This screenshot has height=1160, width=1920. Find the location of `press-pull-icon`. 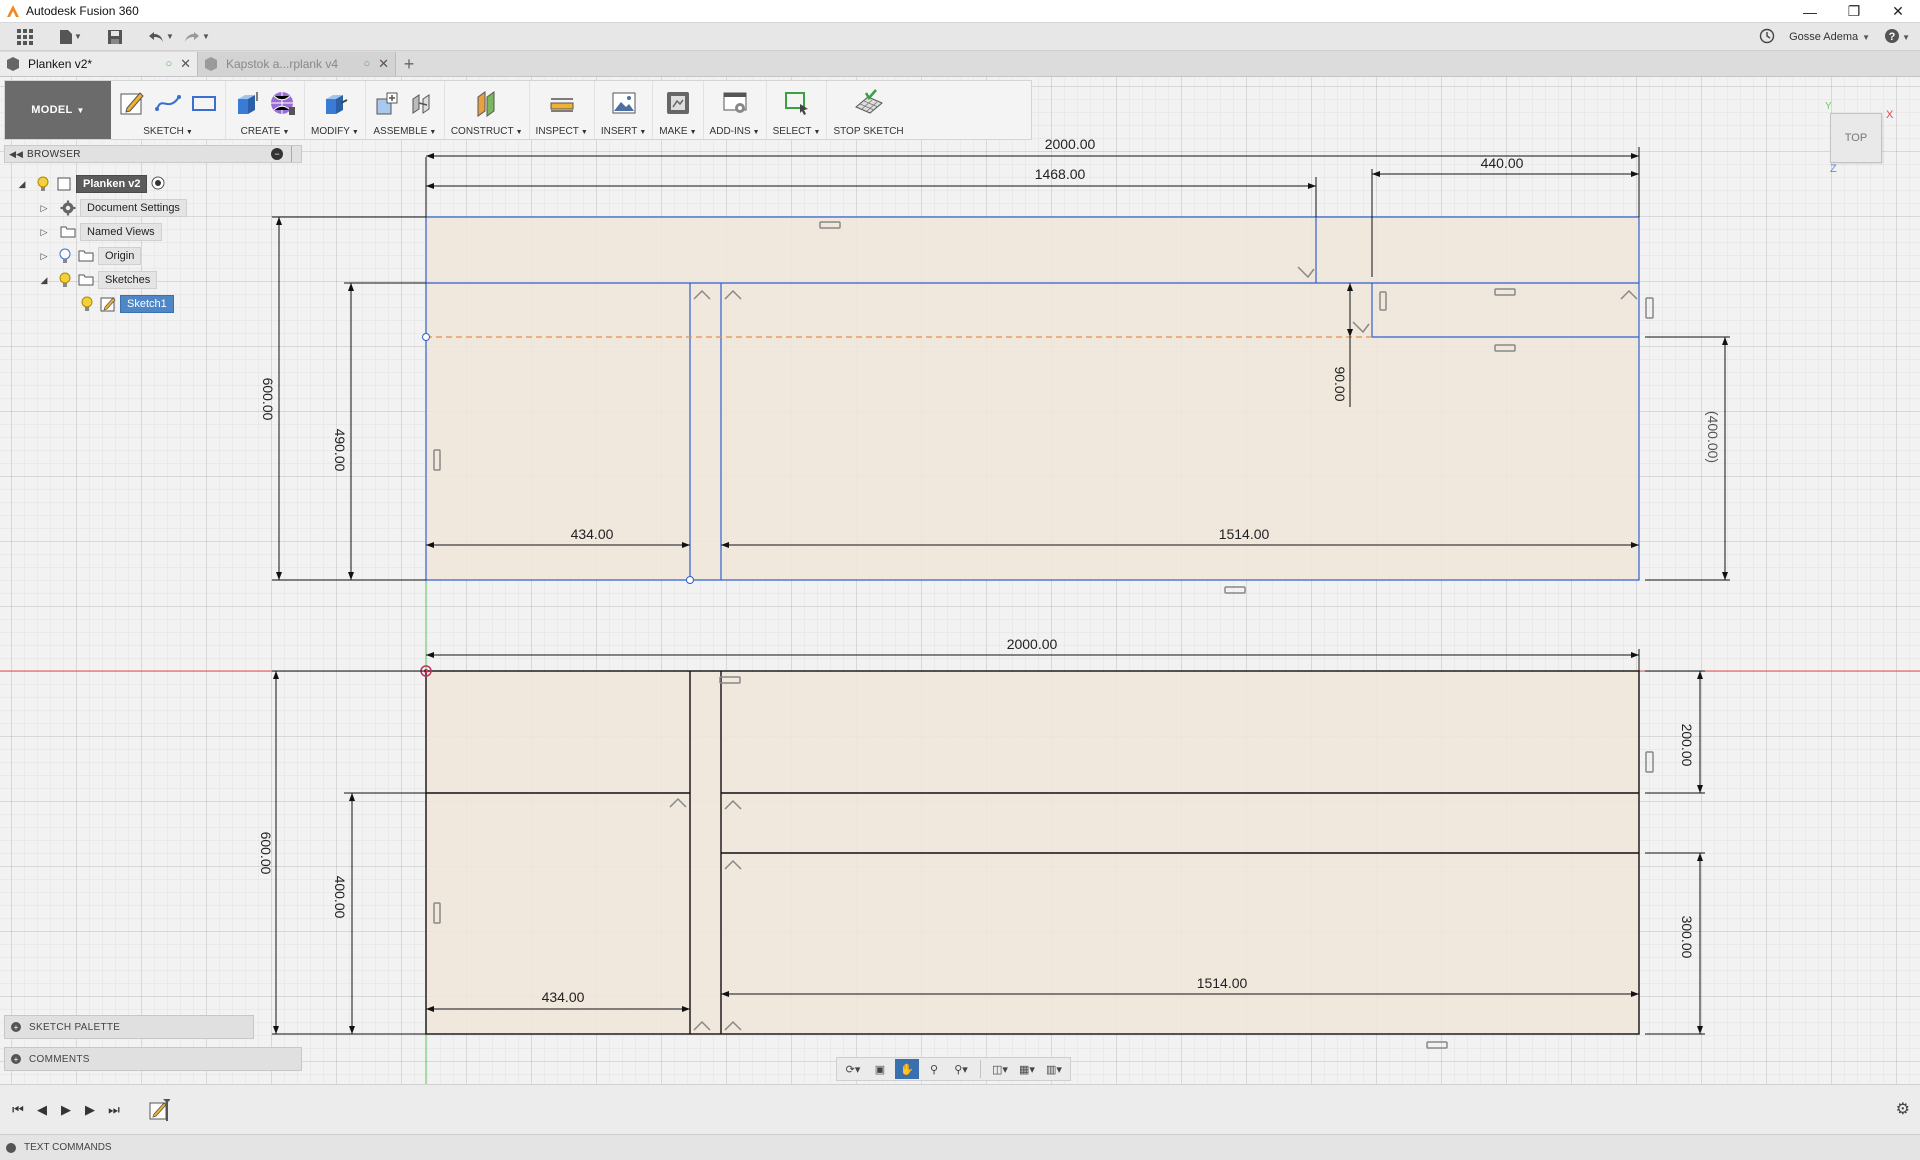

press-pull-icon is located at coordinates (335, 103).